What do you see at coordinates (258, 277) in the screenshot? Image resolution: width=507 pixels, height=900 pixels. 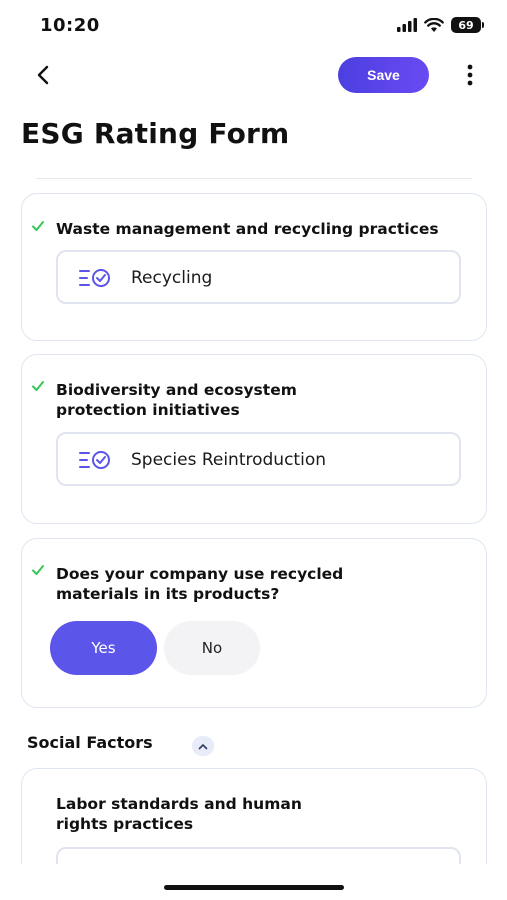 I see `waste-answer-select: Recycling` at bounding box center [258, 277].